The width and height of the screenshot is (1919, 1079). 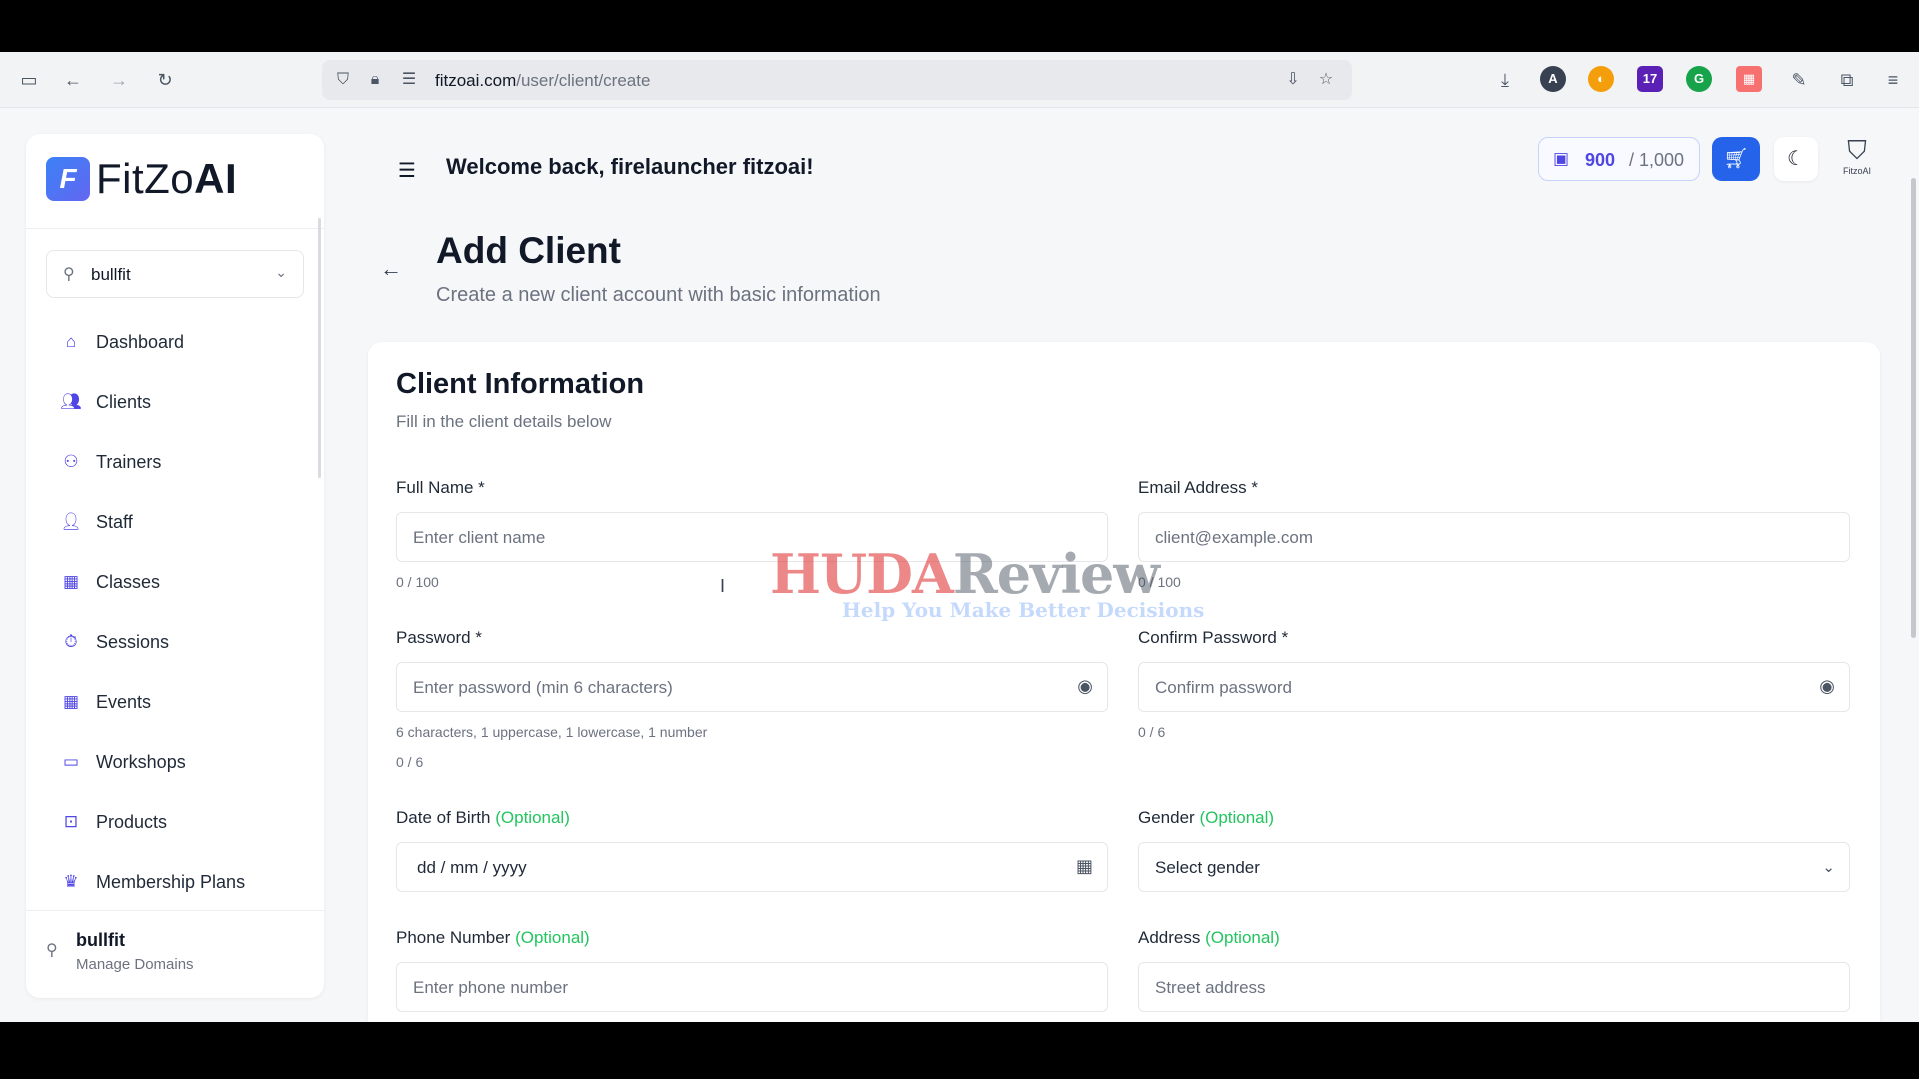 I want to click on divider, so click(x=175, y=228).